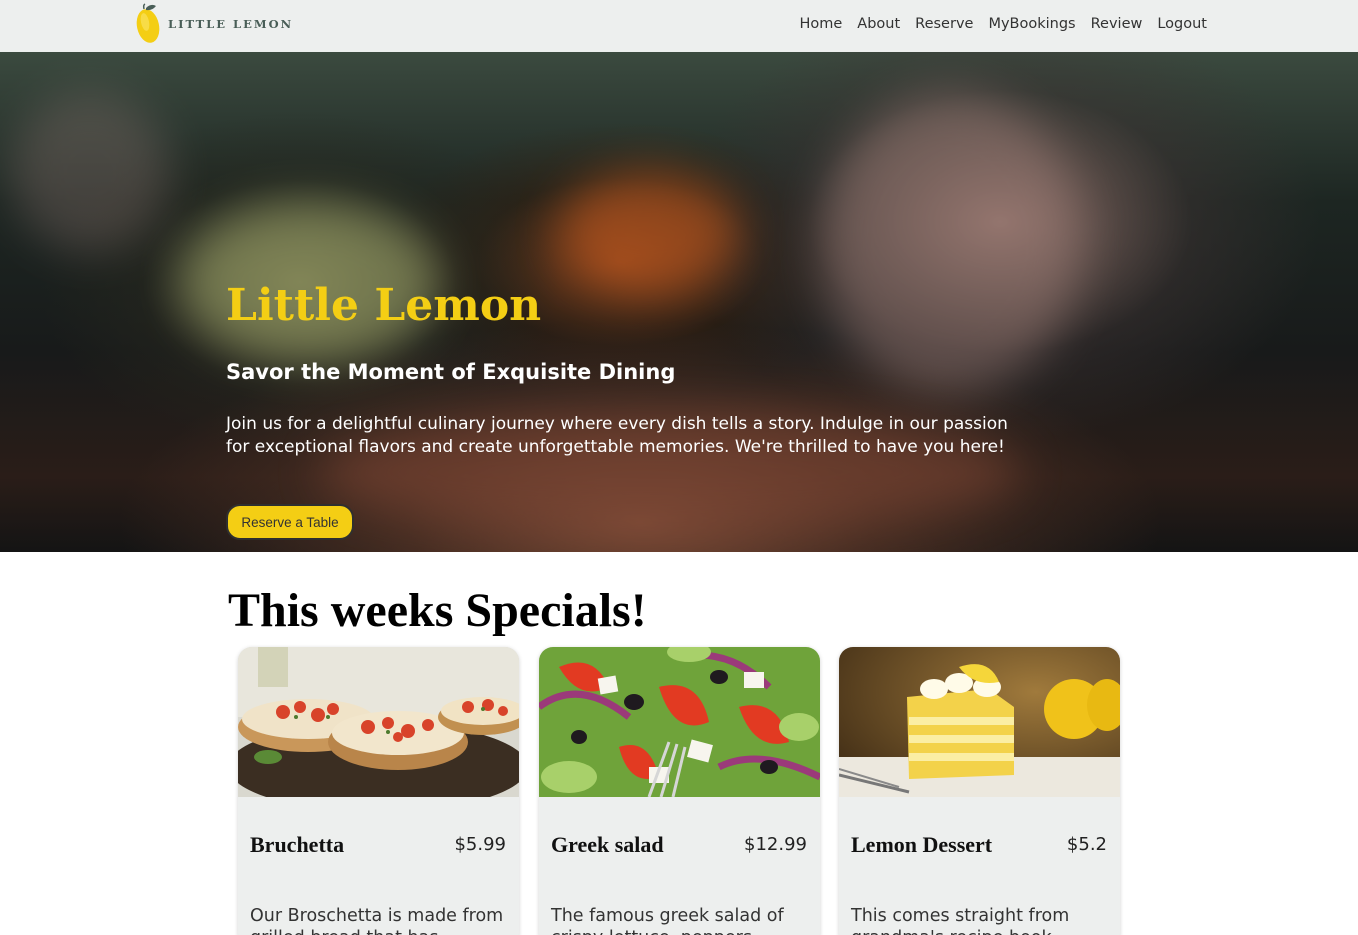  What do you see at coordinates (90, 172) in the screenshot?
I see `hero-background-blur` at bounding box center [90, 172].